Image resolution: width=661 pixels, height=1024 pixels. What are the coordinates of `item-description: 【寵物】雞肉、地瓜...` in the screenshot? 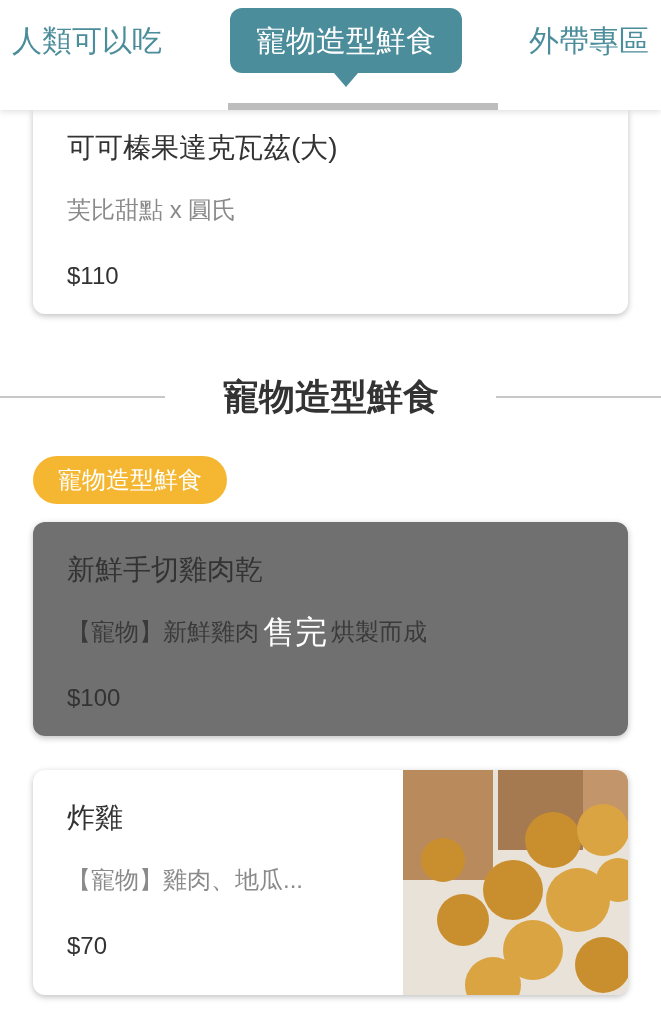 It's located at (185, 880).